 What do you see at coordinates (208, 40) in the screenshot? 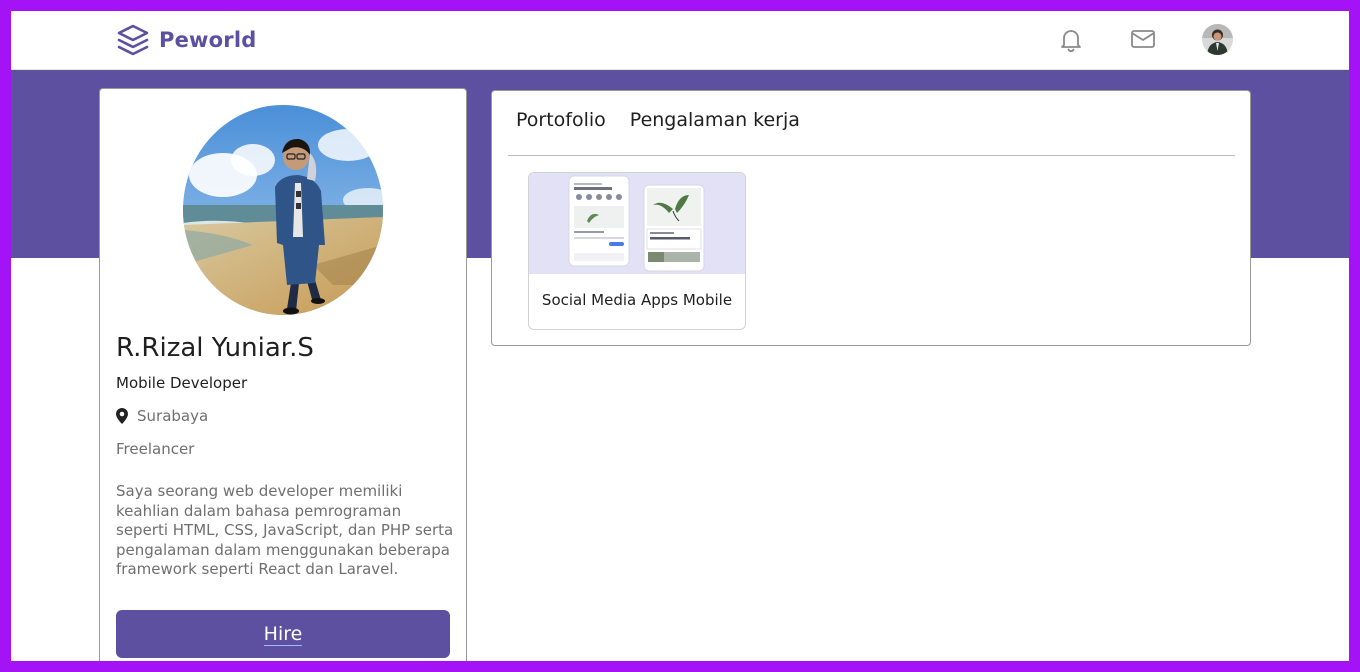
I see `brand-name: Peworld` at bounding box center [208, 40].